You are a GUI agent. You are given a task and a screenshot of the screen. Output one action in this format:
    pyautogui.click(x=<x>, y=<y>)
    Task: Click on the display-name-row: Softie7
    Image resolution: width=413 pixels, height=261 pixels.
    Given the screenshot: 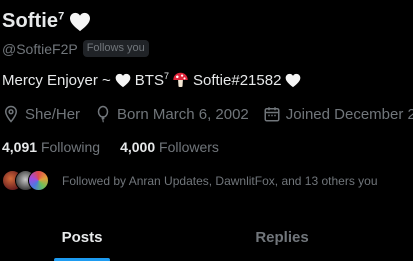 What is the action you would take?
    pyautogui.click(x=46, y=21)
    